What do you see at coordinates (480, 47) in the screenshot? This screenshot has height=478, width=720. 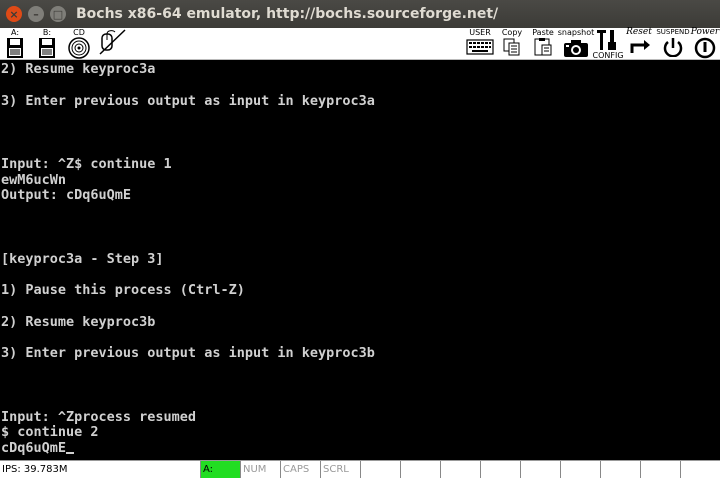 I see `keyboard-icon` at bounding box center [480, 47].